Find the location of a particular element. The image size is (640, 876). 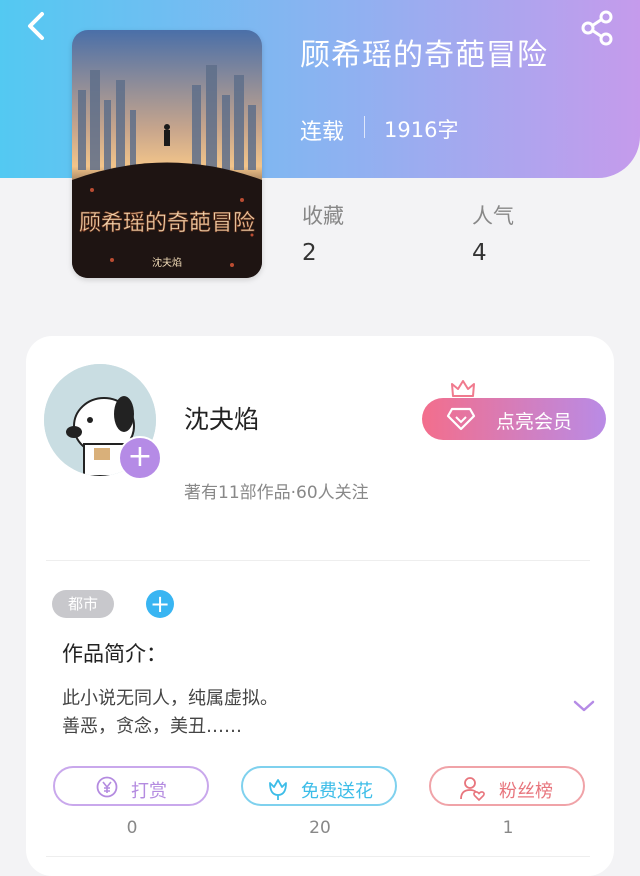

author-name: 沈夬焰 is located at coordinates (221, 418).